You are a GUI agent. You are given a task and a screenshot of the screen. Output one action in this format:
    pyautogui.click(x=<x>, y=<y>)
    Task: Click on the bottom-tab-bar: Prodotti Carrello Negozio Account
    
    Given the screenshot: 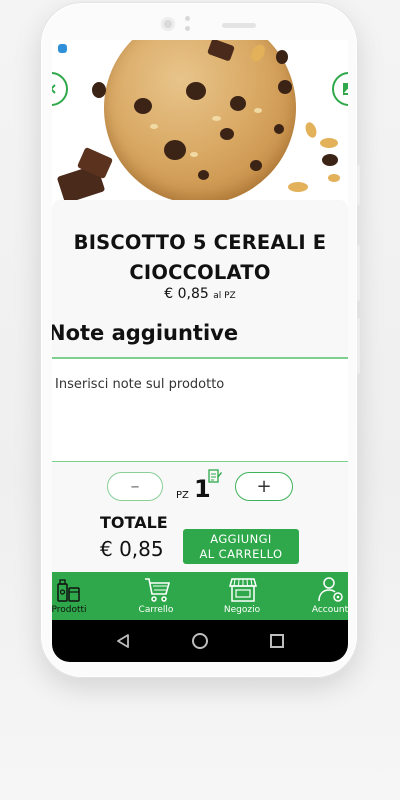 What is the action you would take?
    pyautogui.click(x=200, y=596)
    